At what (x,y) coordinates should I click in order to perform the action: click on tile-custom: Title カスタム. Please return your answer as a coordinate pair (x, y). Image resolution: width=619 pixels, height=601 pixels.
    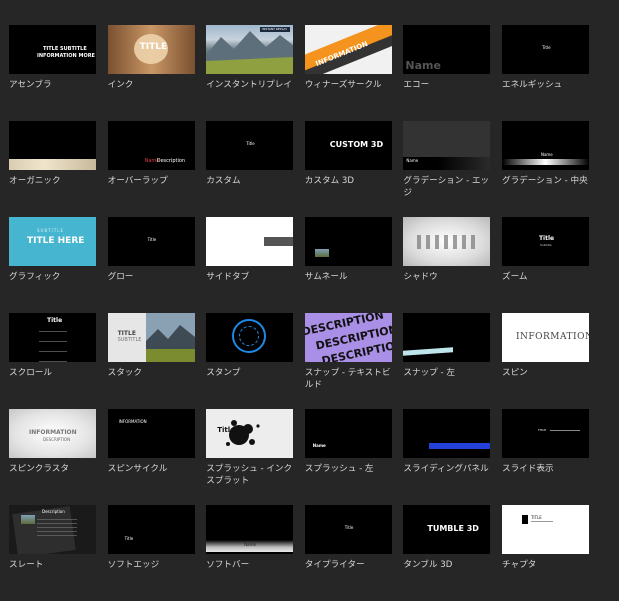
    Looking at the image, I should click on (250, 169).